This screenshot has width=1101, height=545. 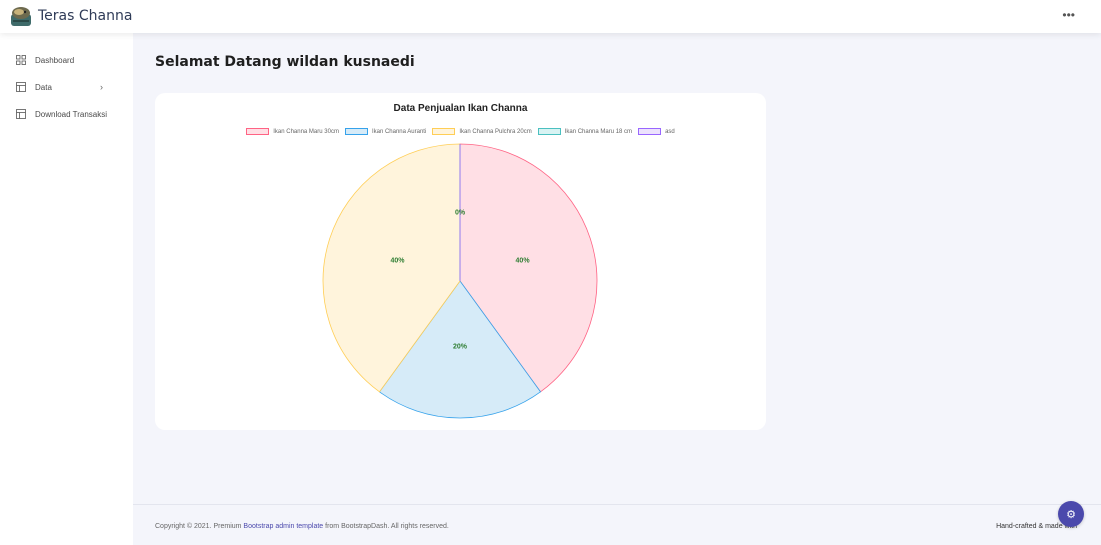 What do you see at coordinates (386, 526) in the screenshot?
I see `copyright-suffix: from BootstrapDash. All rights reserved.` at bounding box center [386, 526].